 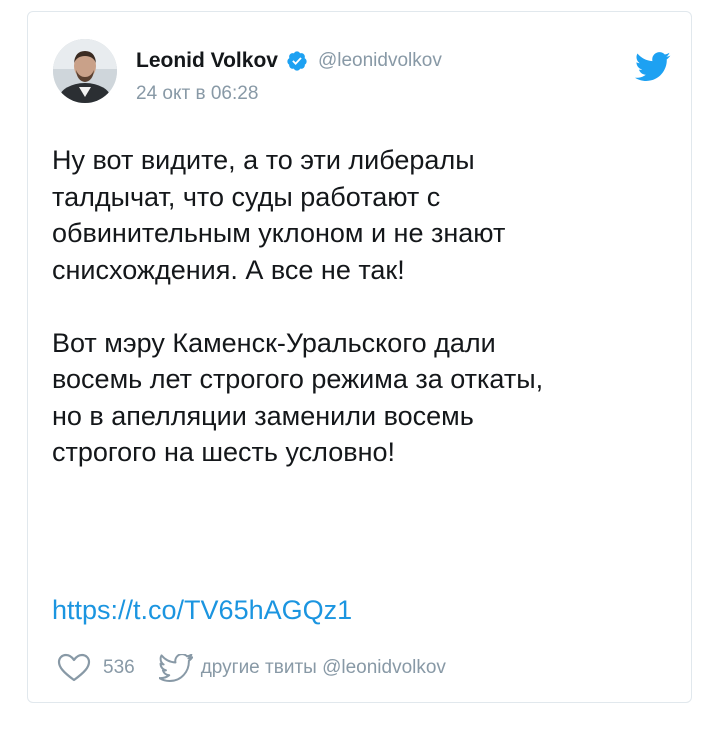 I want to click on tweet-footer: 536 другие твиты @leonidvolkov, so click(x=251, y=668).